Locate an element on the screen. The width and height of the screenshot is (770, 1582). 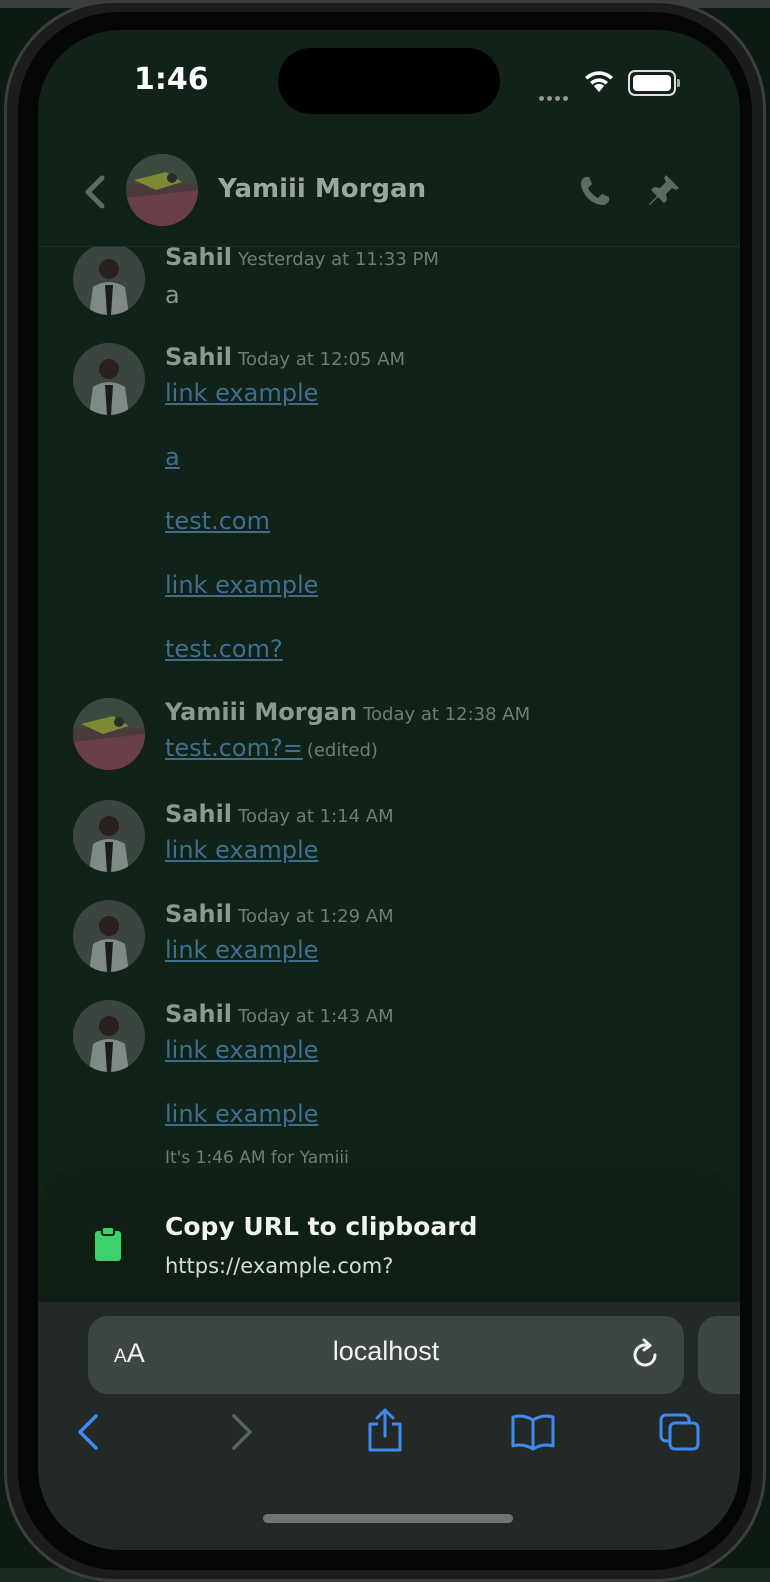
message-meta: Sahil Yesterday at 11:33 PM is located at coordinates (302, 259).